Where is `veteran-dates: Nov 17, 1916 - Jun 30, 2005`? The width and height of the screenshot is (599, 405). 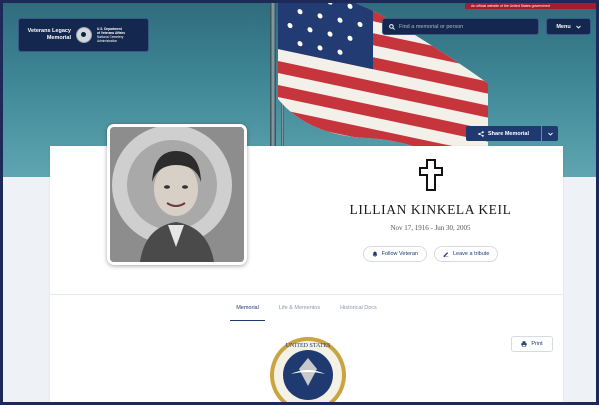 veteran-dates: Nov 17, 1916 - Jun 30, 2005 is located at coordinates (430, 228).